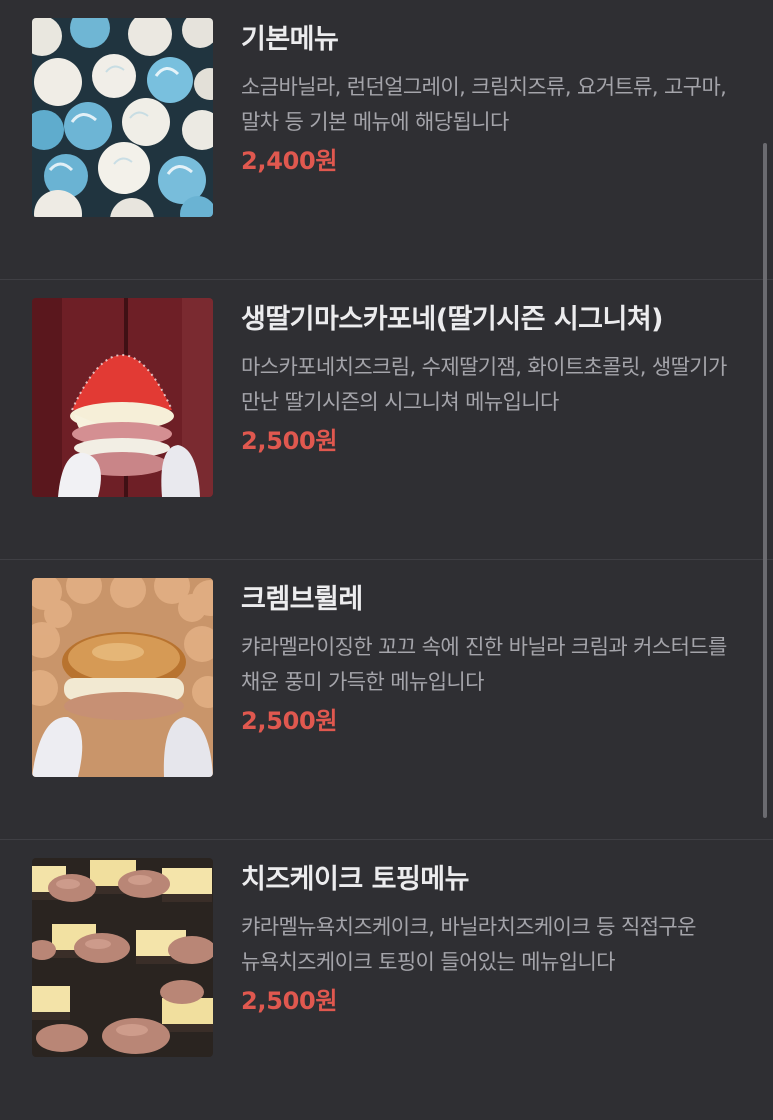 The height and width of the screenshot is (1120, 773). What do you see at coordinates (765, 480) in the screenshot?
I see `scrollbar` at bounding box center [765, 480].